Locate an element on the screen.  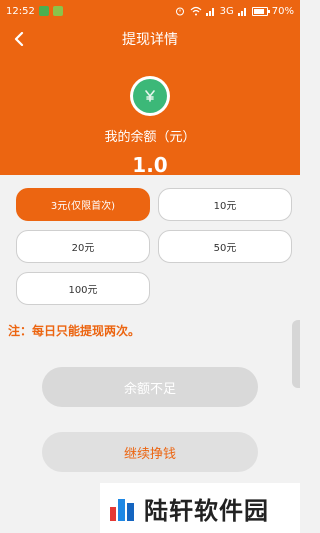
watermark-text: 陆轩软件园 is located at coordinates (206, 510).